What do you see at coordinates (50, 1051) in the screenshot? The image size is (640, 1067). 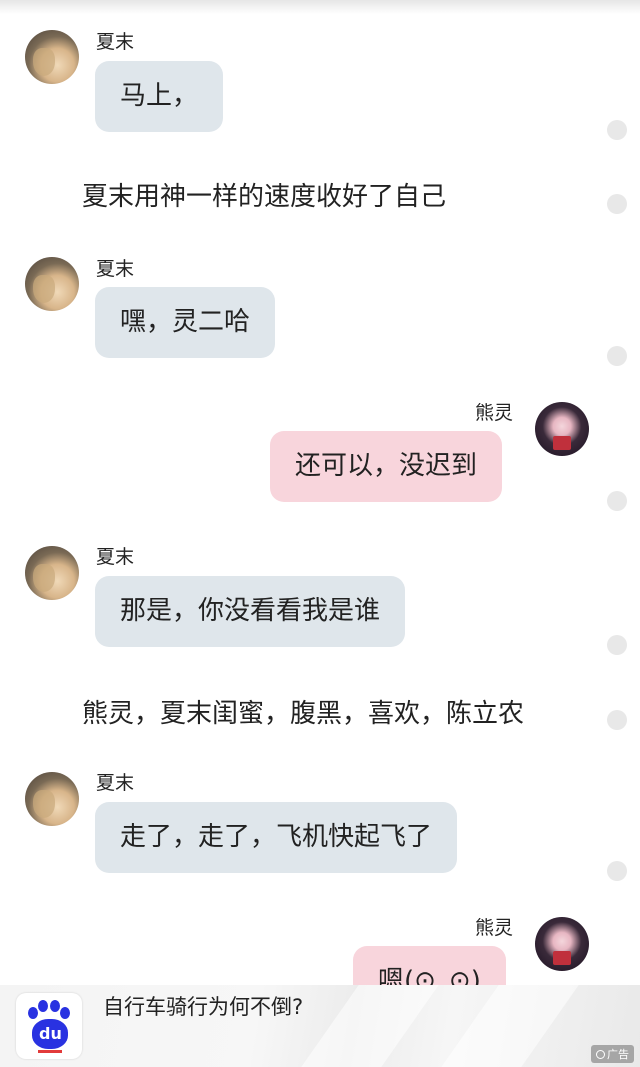 I see `paw-underline` at bounding box center [50, 1051].